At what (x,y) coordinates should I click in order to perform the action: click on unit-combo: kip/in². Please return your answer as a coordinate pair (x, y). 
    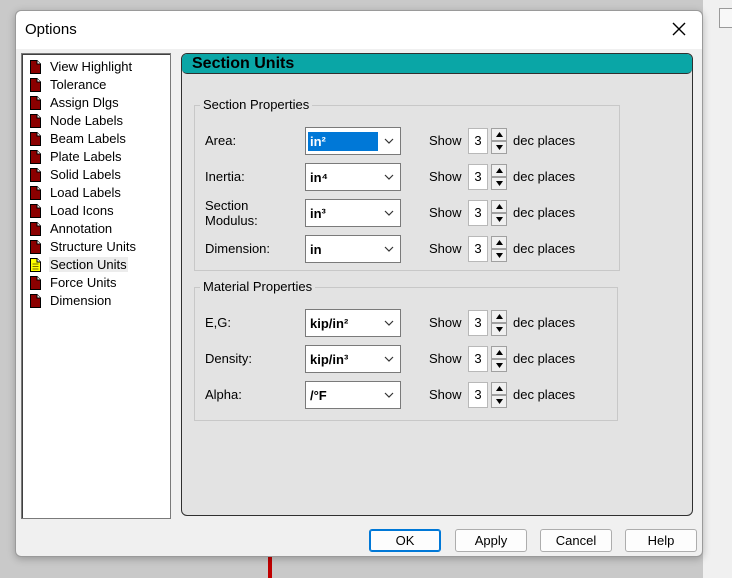
    Looking at the image, I should click on (353, 323).